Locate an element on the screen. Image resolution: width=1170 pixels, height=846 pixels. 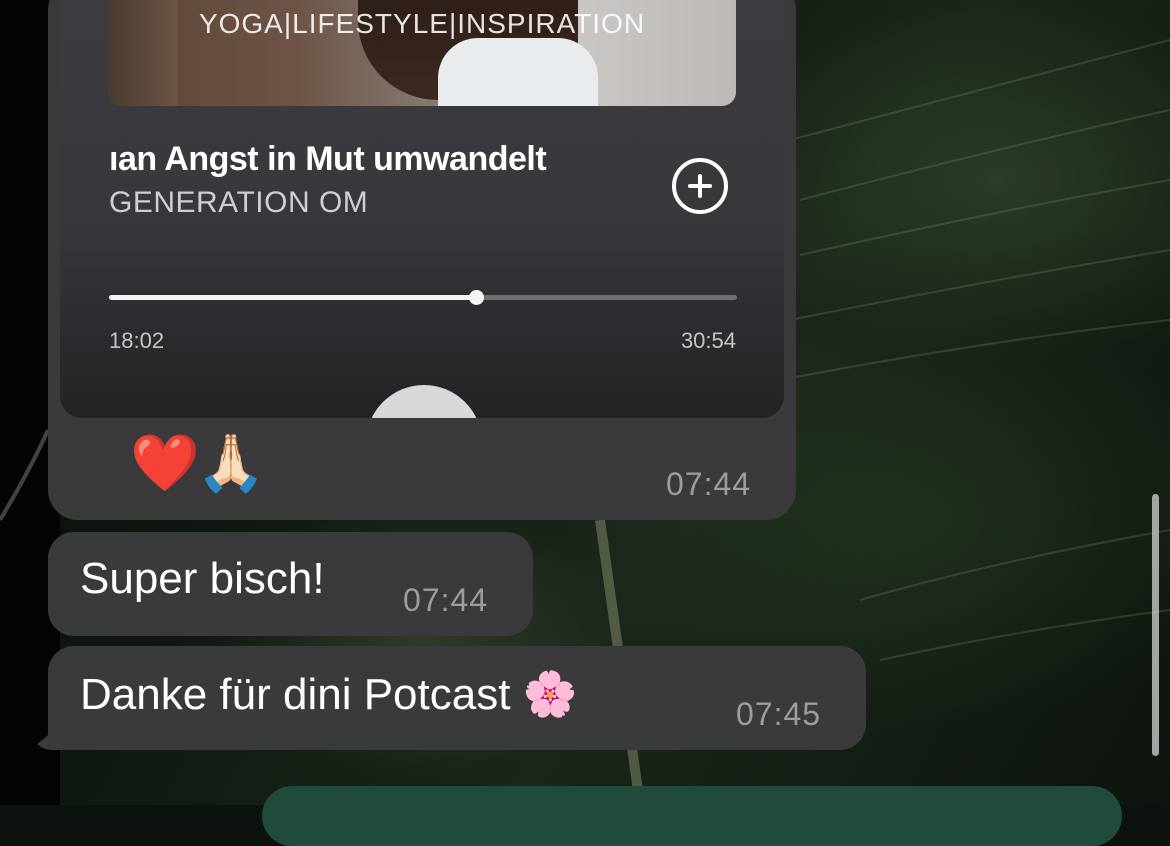
message-bubble: Super bisch! 07:44 is located at coordinates (290, 584).